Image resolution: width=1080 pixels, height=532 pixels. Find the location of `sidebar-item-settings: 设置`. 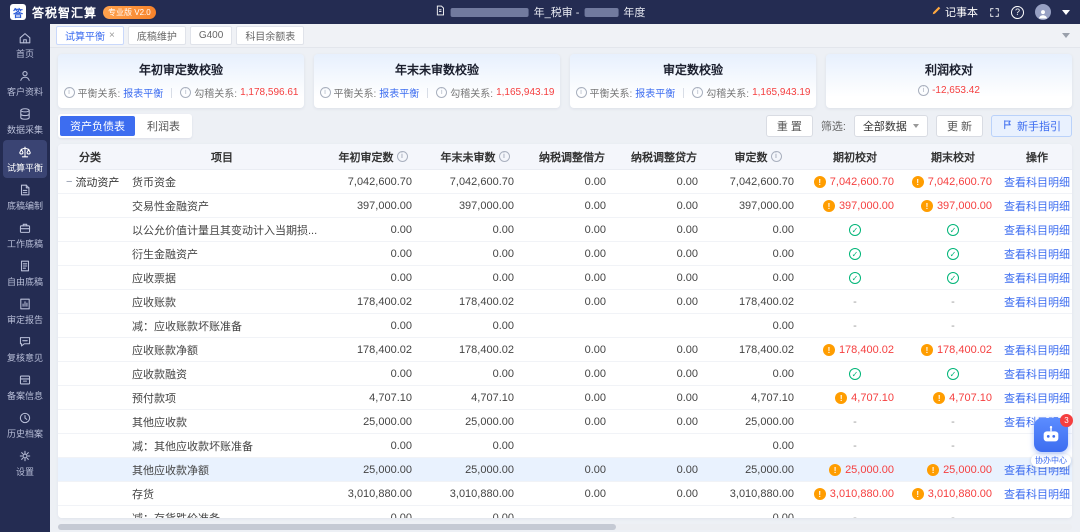

sidebar-item-settings: 设置 is located at coordinates (25, 463).